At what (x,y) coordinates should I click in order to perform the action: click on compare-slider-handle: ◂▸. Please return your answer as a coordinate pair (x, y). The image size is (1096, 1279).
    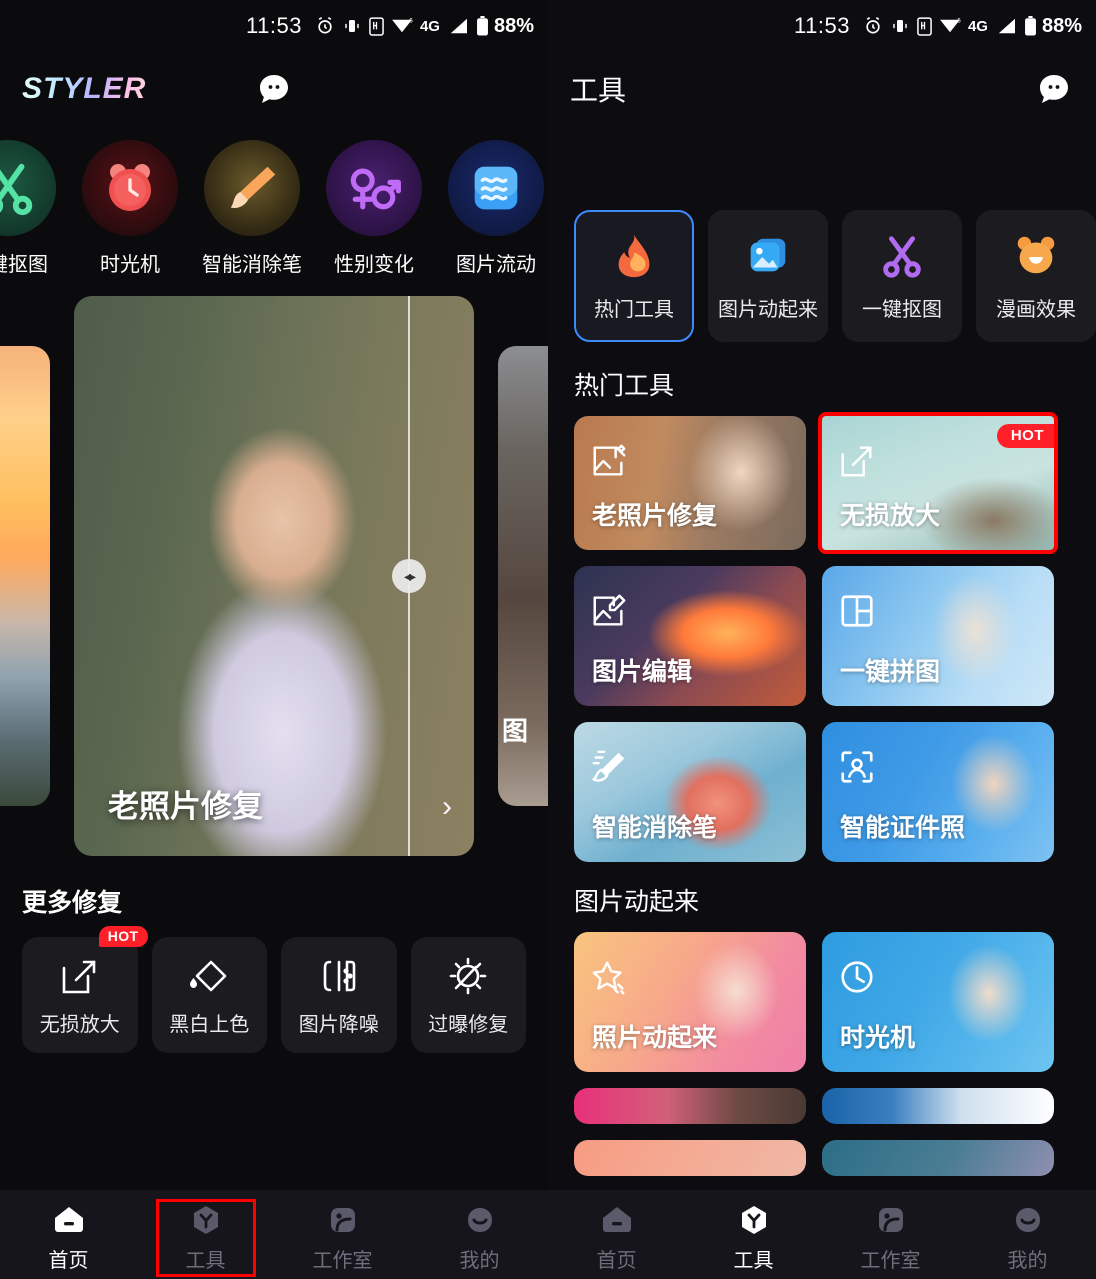
    Looking at the image, I should click on (409, 576).